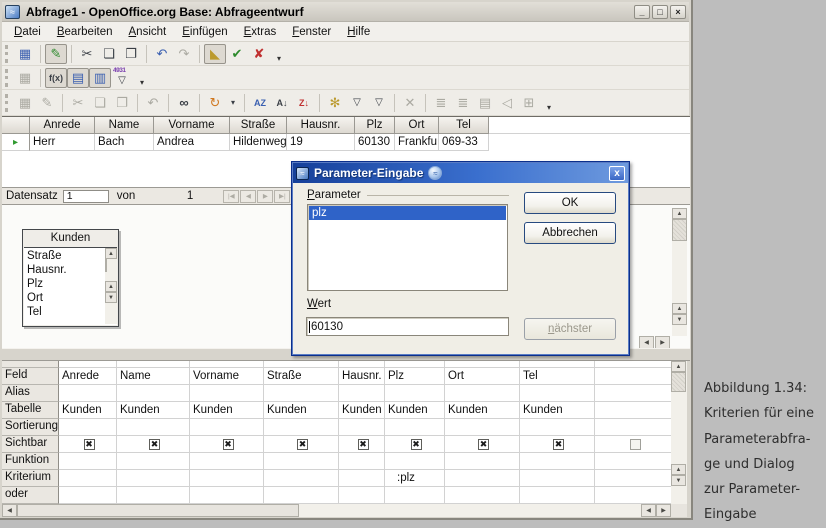 The height and width of the screenshot is (528, 826). I want to click on undo-button: ↶, so click(162, 54).